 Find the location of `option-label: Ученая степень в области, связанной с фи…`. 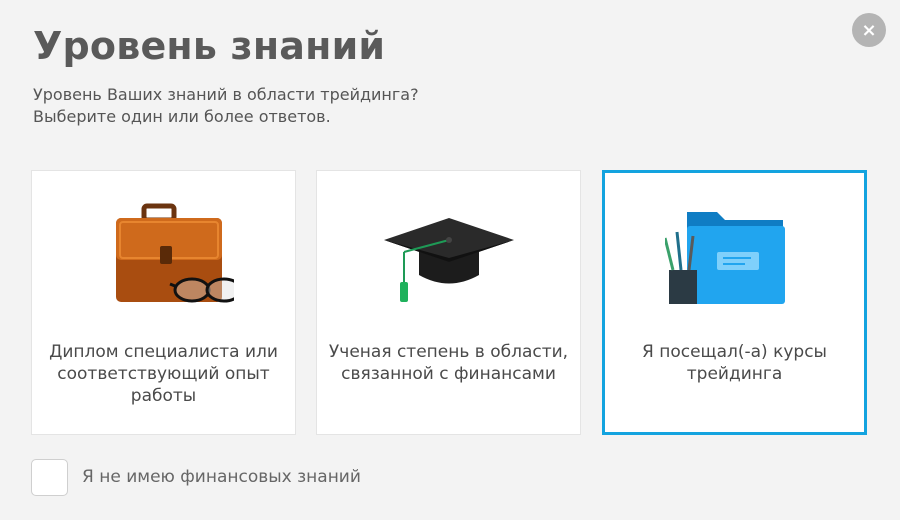

option-label: Ученая степень в области, связанной с фи… is located at coordinates (448, 363).